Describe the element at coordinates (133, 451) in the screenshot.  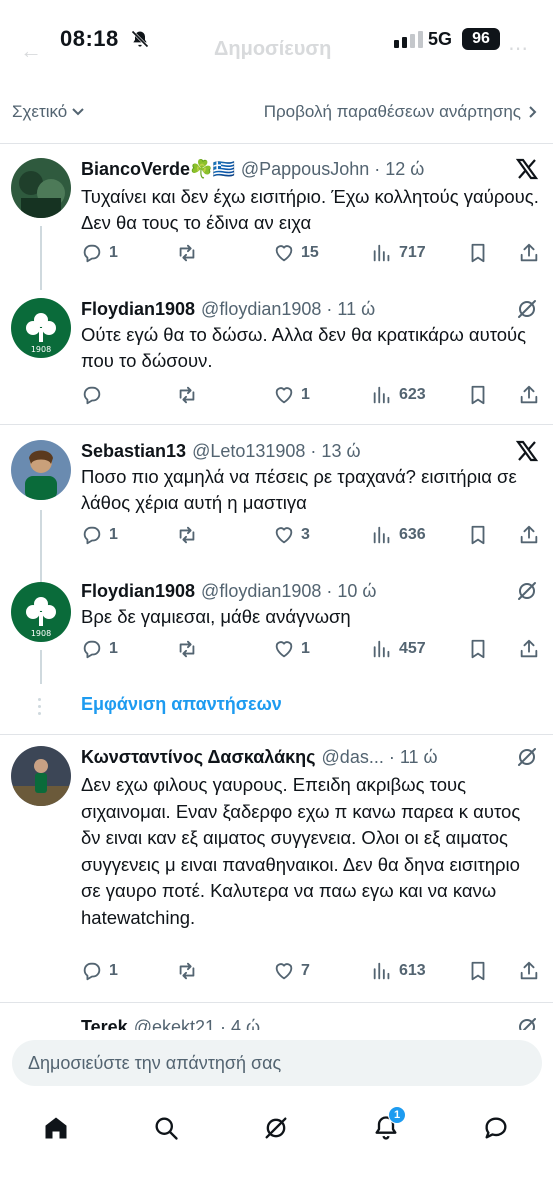
I see `author-name: Sebastian13` at that location.